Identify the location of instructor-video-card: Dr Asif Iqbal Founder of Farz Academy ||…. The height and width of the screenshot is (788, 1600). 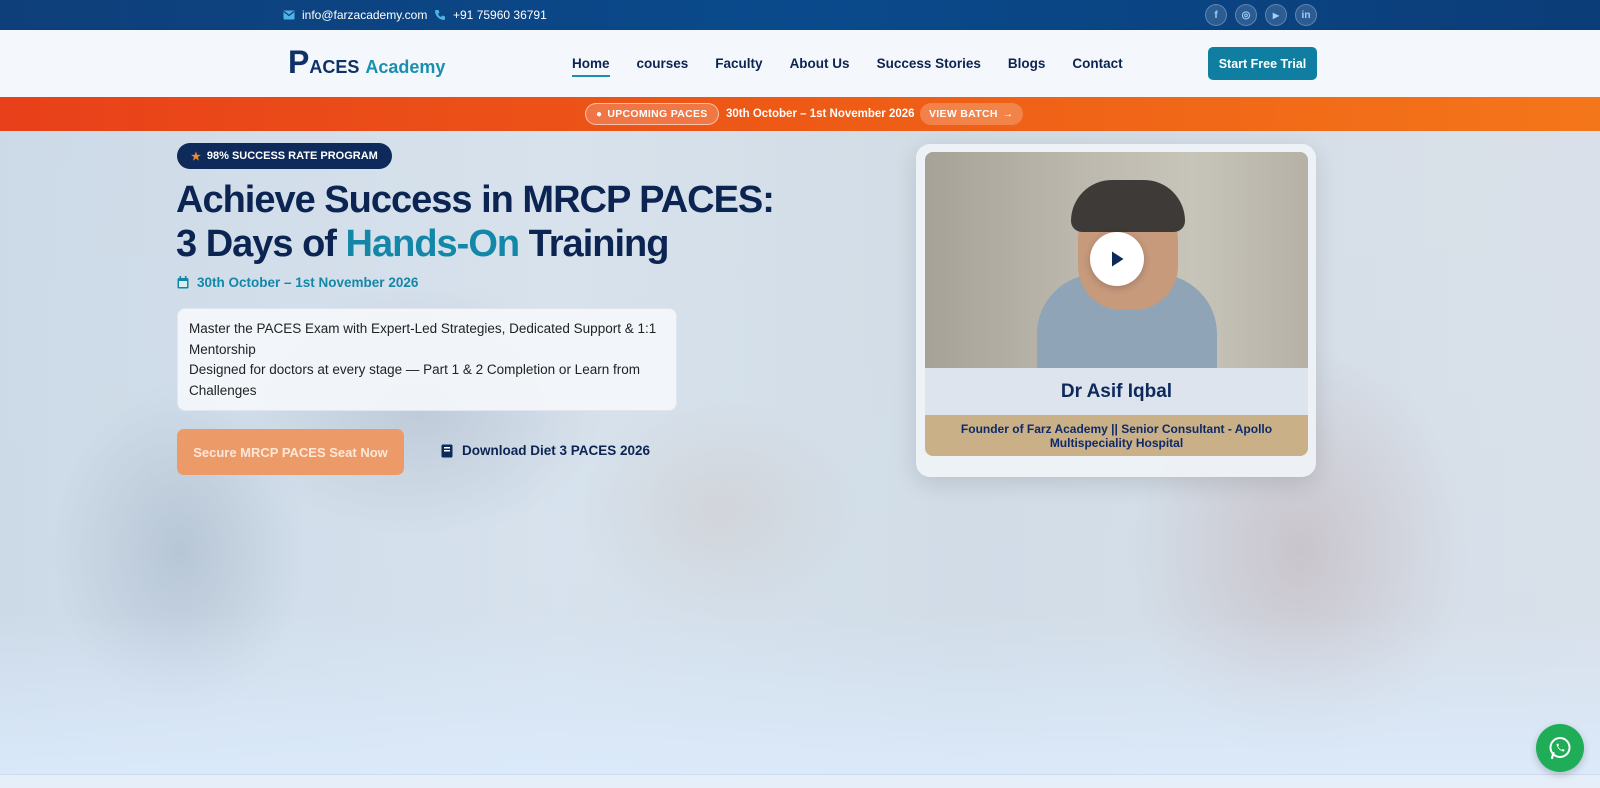
(1116, 310).